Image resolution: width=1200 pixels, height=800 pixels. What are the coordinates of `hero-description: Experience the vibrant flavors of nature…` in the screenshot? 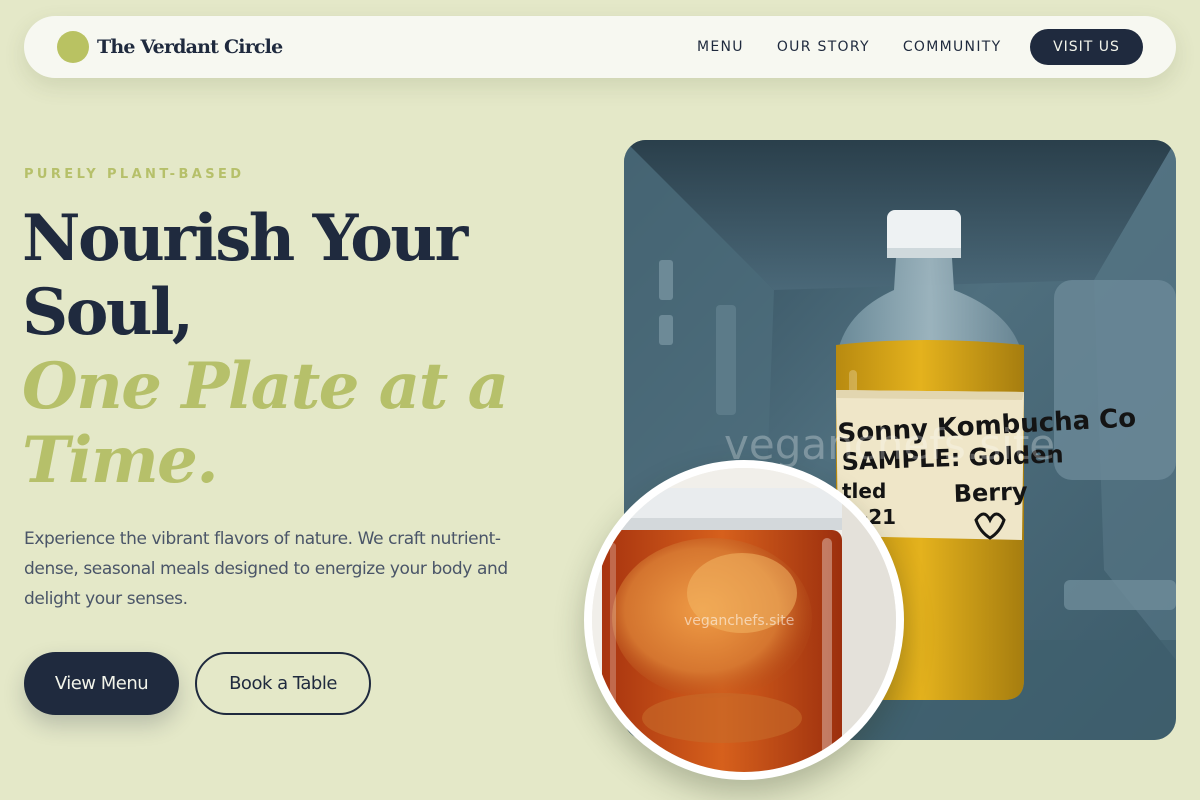 It's located at (266, 569).